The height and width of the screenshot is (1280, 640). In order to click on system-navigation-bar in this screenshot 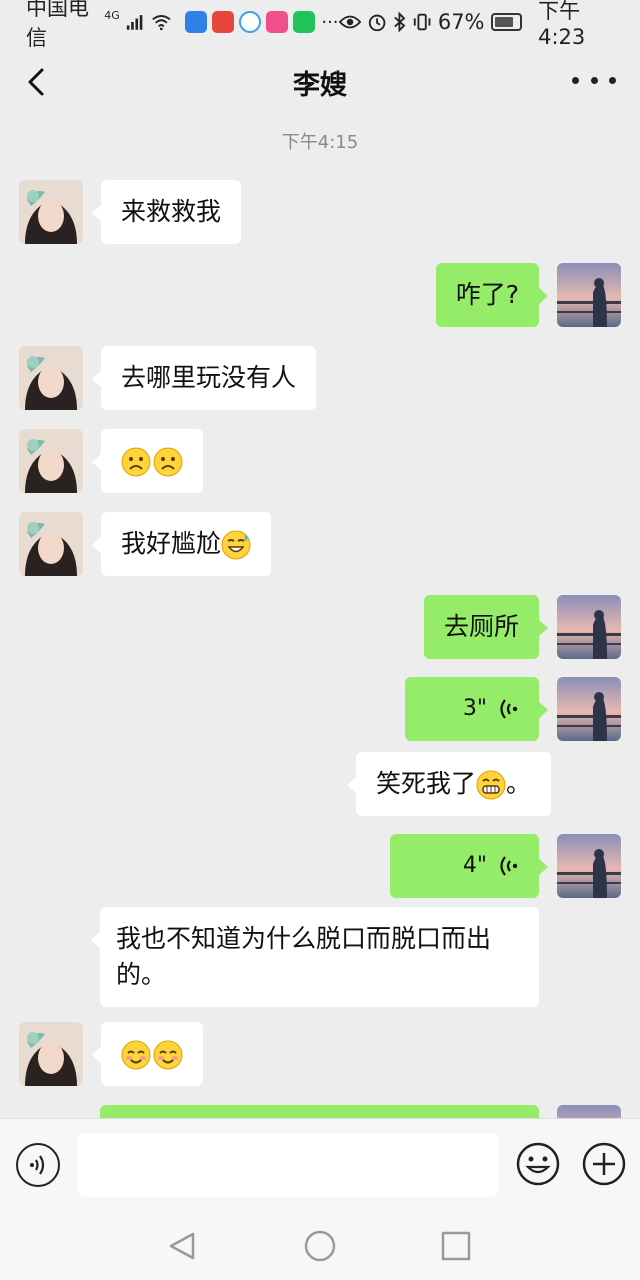, I will do `click(320, 1246)`.